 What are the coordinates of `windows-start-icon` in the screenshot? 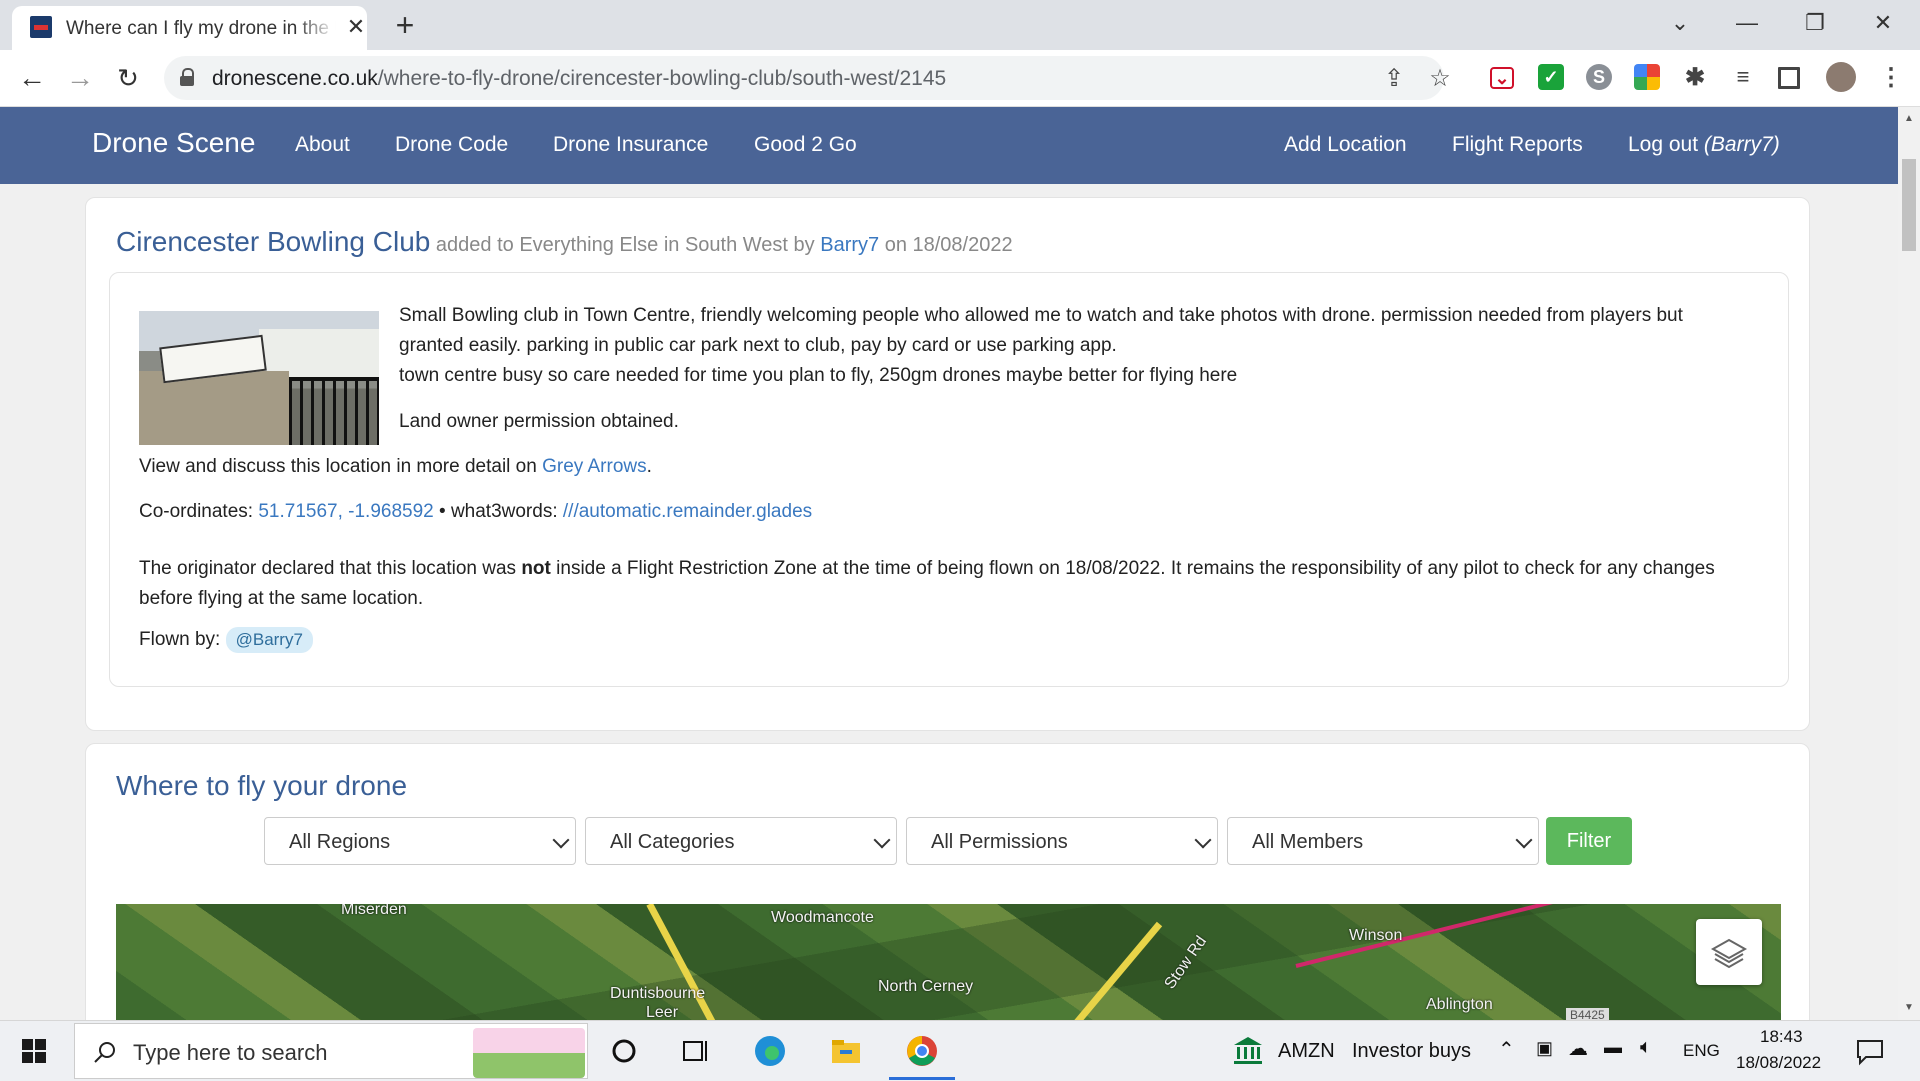 It's located at (34, 1051).